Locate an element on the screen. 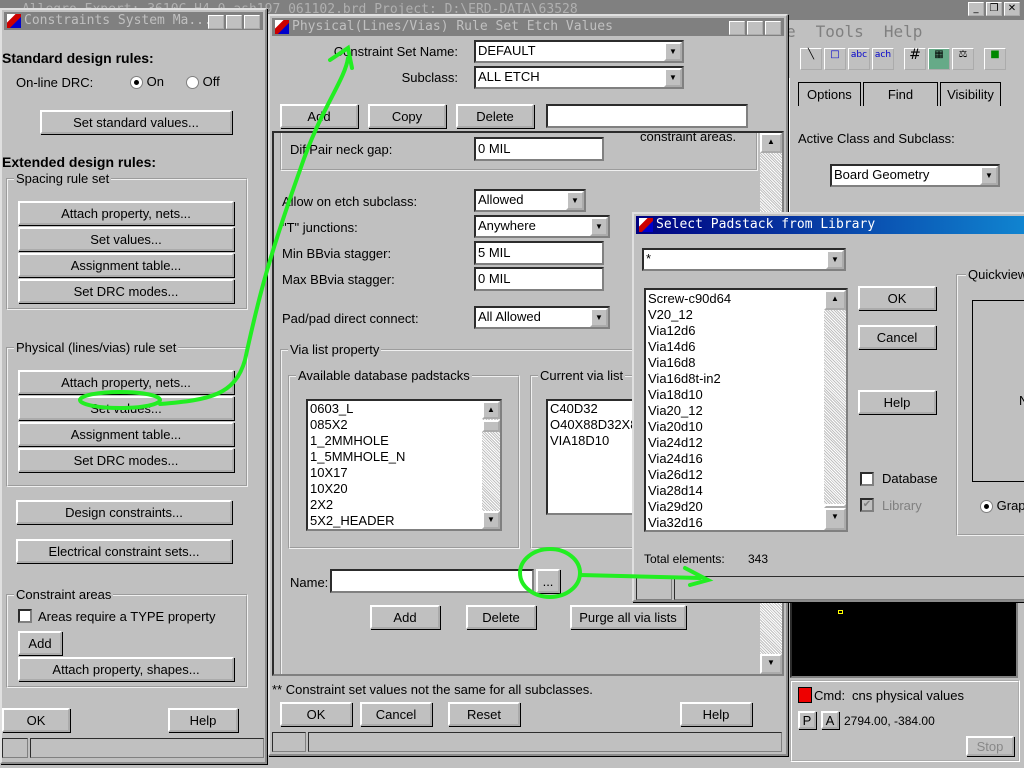 The height and width of the screenshot is (768, 1024). maximize-button: □ is located at coordinates (234, 22).